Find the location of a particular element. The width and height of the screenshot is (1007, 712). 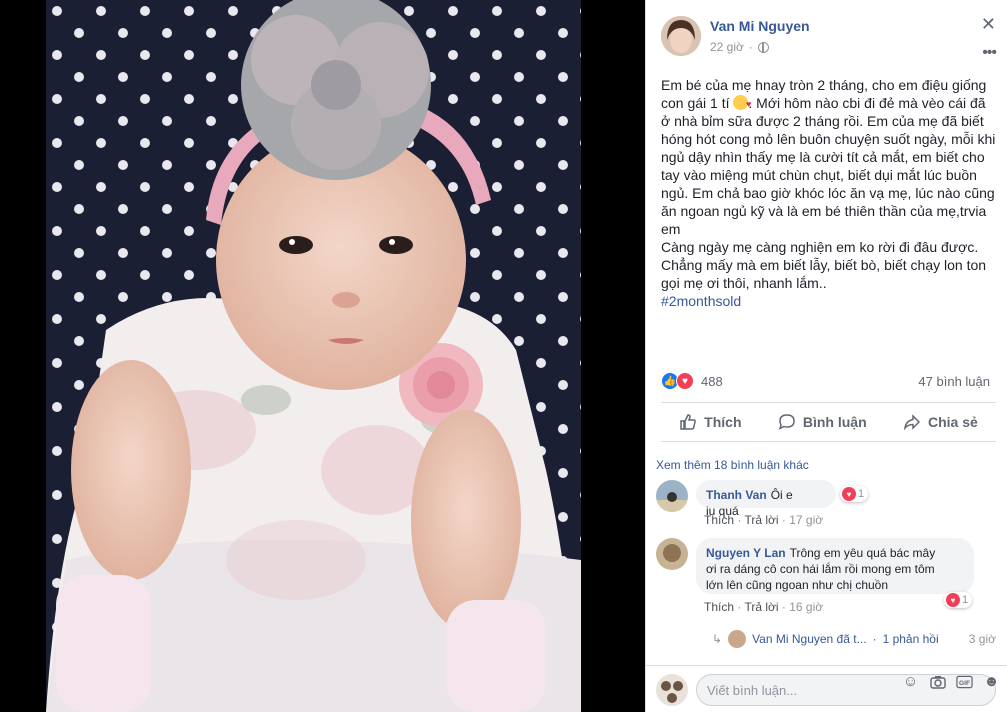

current-user-avatar is located at coordinates (672, 690).